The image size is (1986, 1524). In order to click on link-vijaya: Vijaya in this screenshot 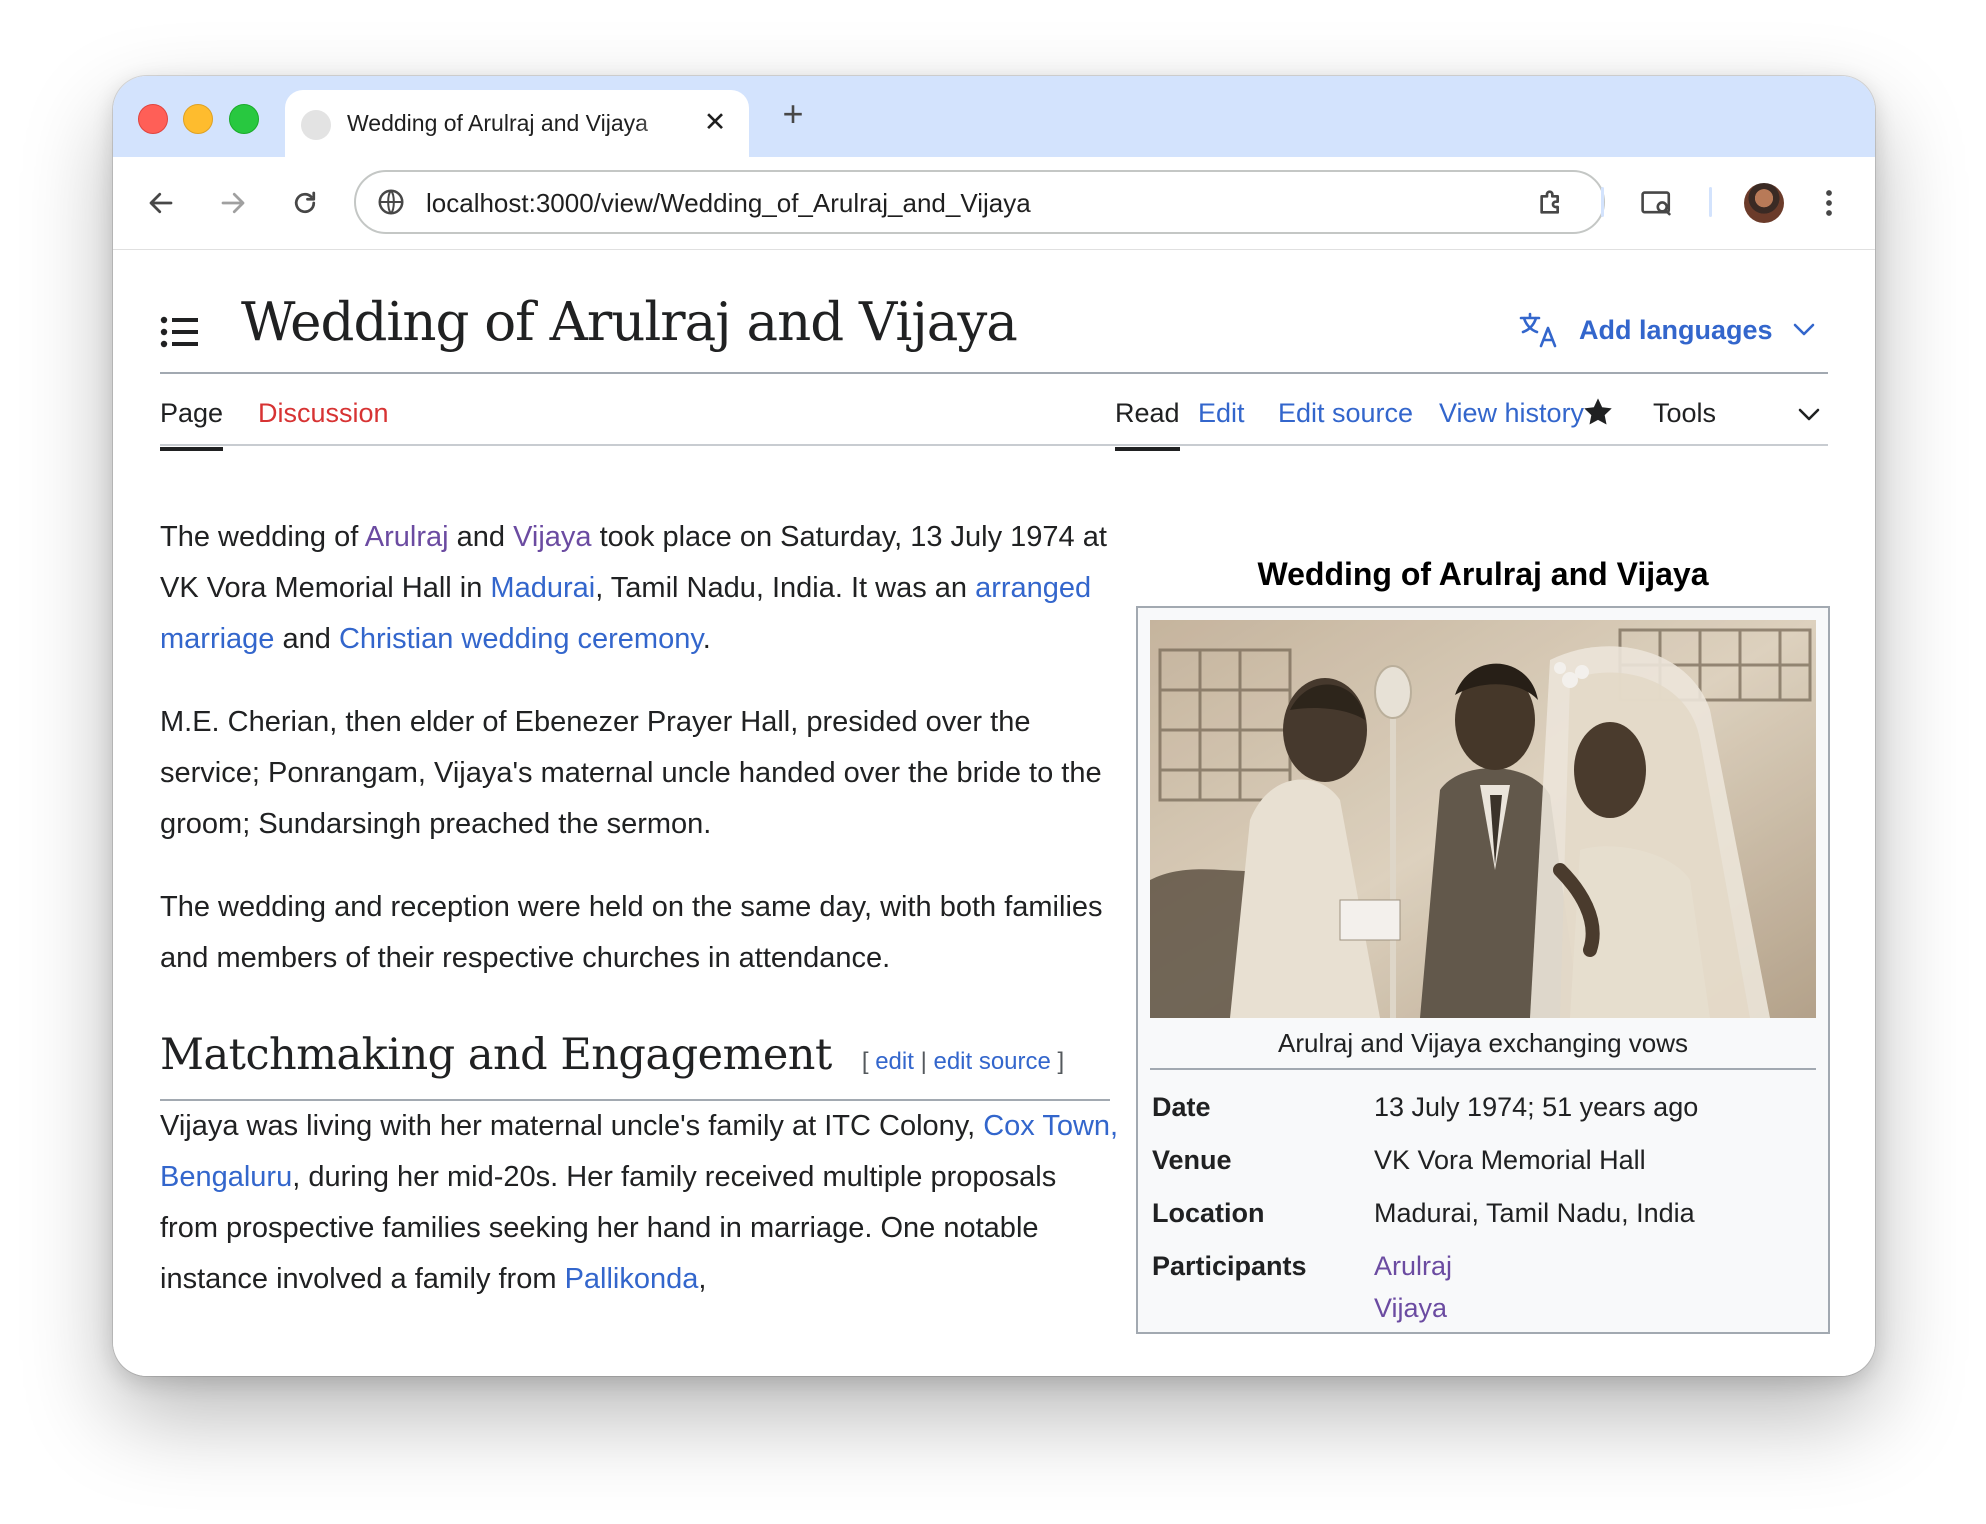, I will do `click(552, 537)`.